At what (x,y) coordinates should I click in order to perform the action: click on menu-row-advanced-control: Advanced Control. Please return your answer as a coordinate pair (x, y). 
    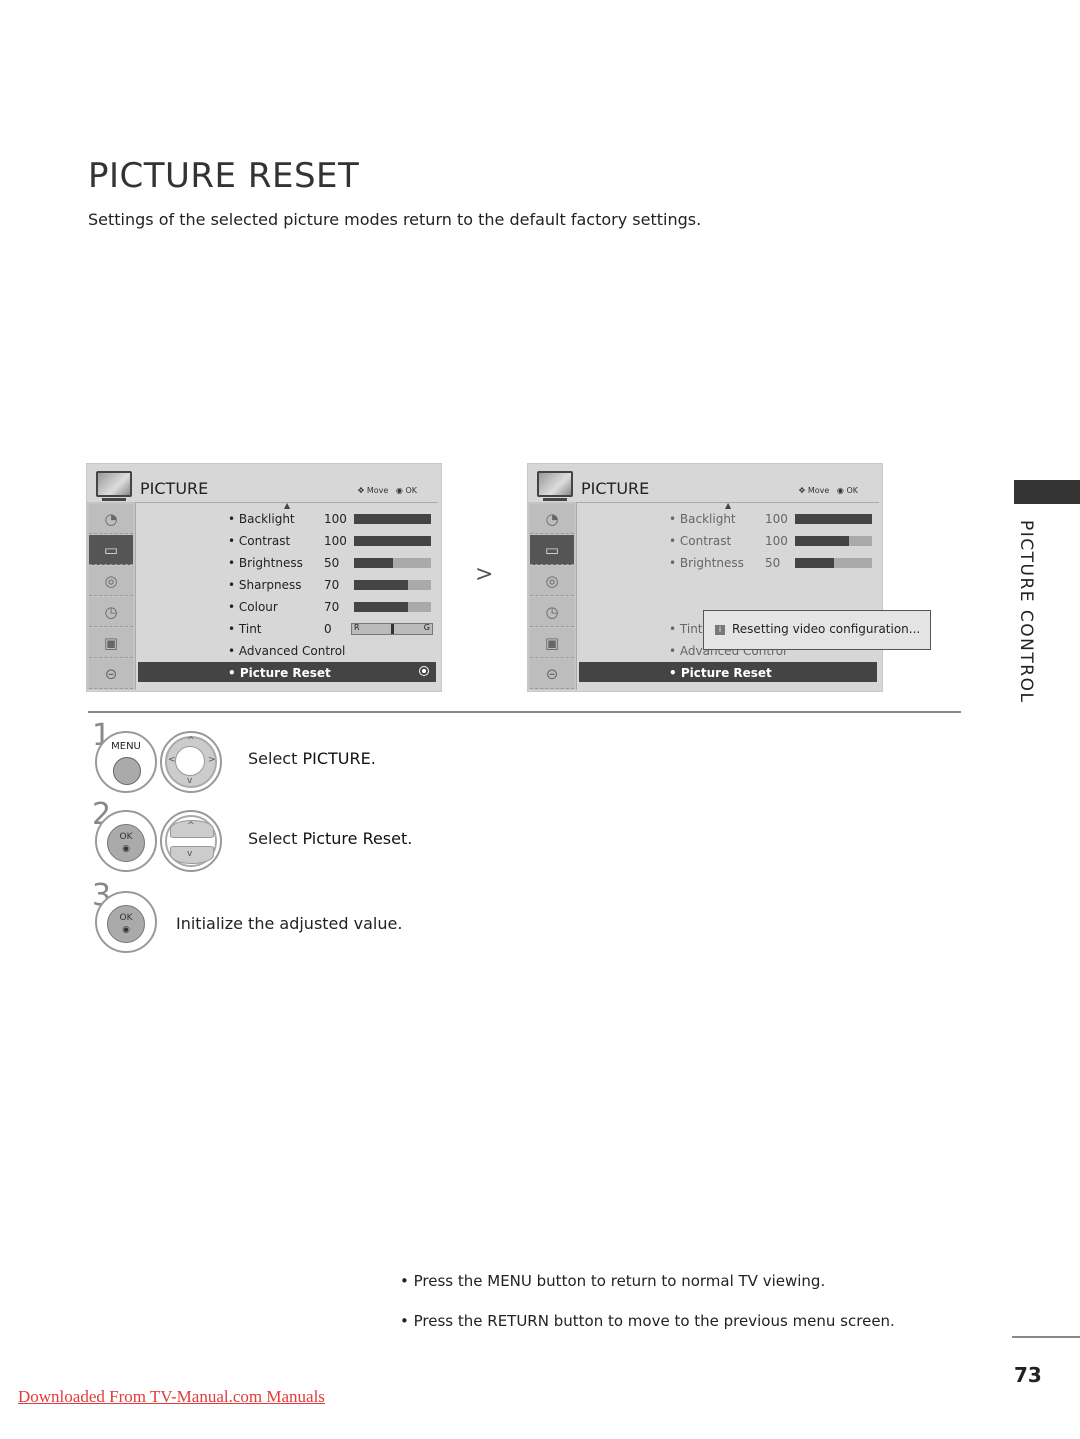
    Looking at the image, I should click on (287, 651).